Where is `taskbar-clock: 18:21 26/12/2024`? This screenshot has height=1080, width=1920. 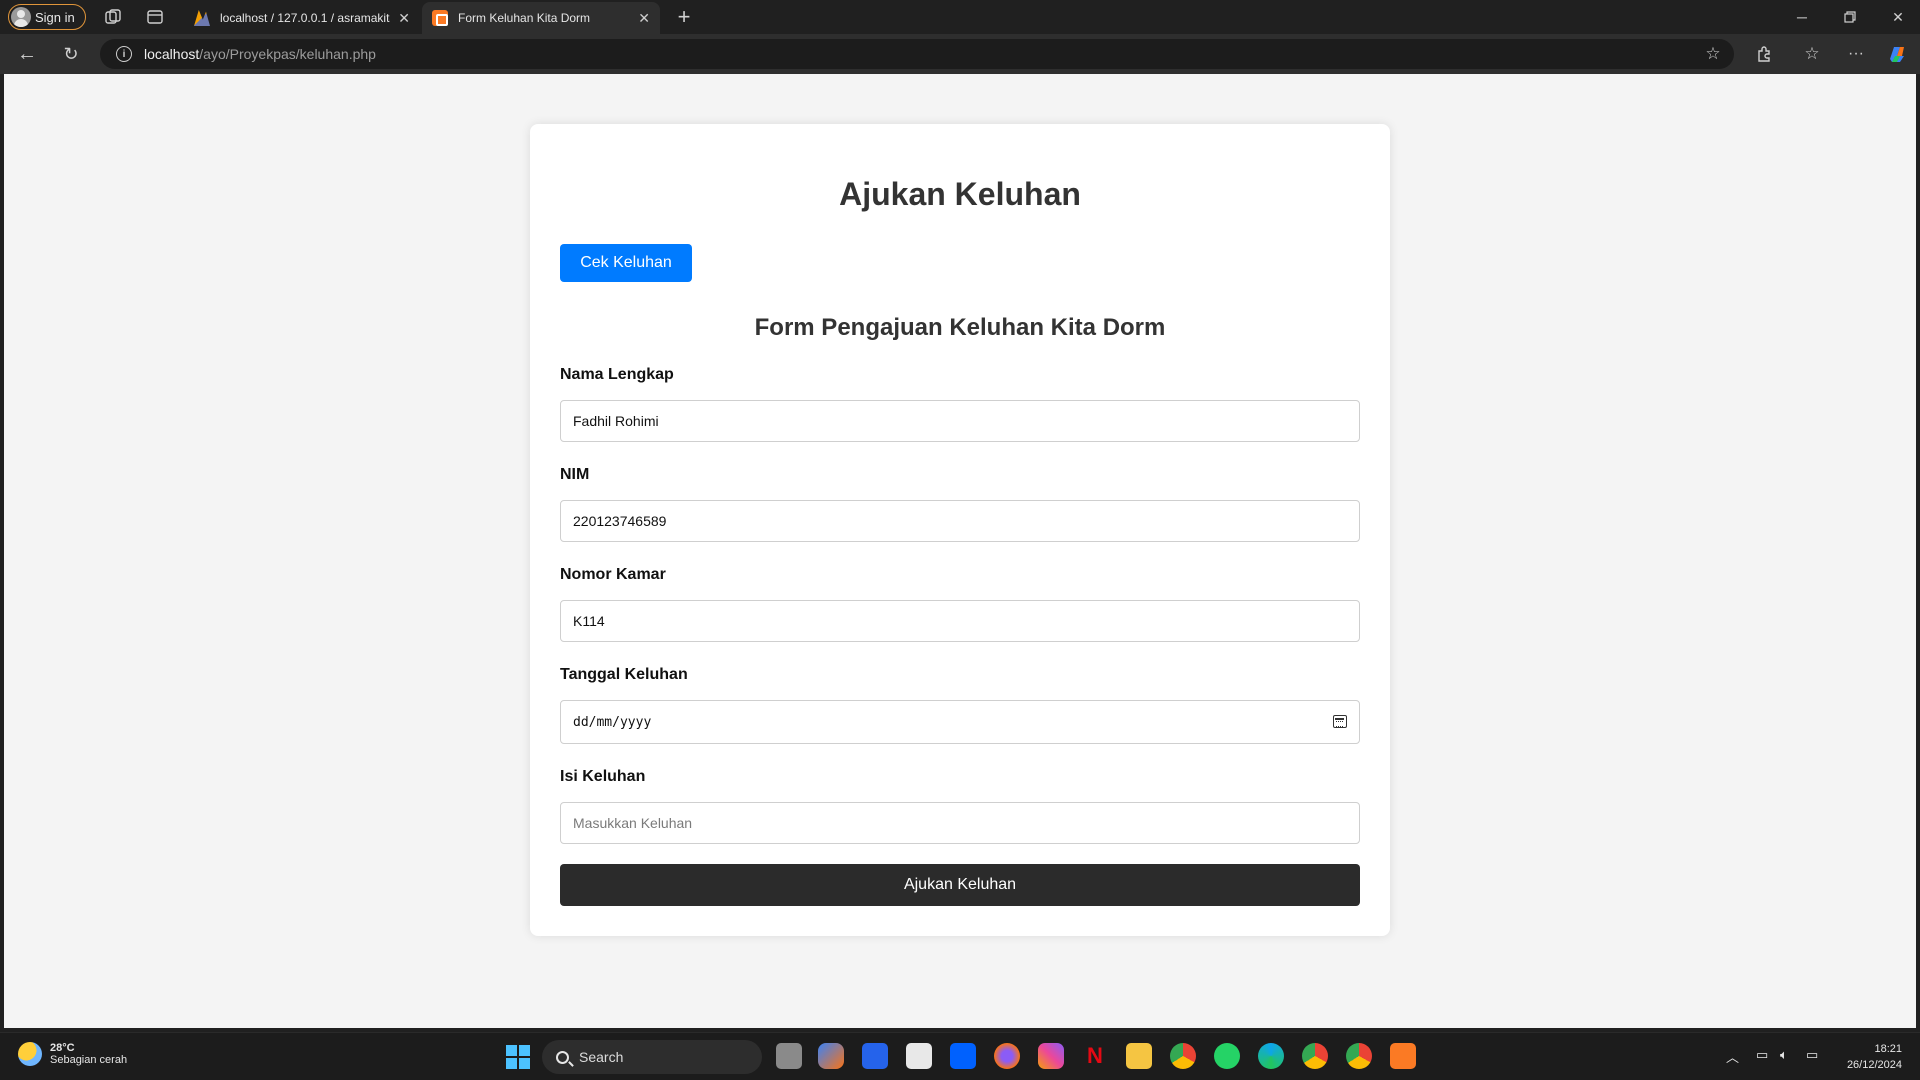
taskbar-clock: 18:21 26/12/2024 is located at coordinates (1874, 1057).